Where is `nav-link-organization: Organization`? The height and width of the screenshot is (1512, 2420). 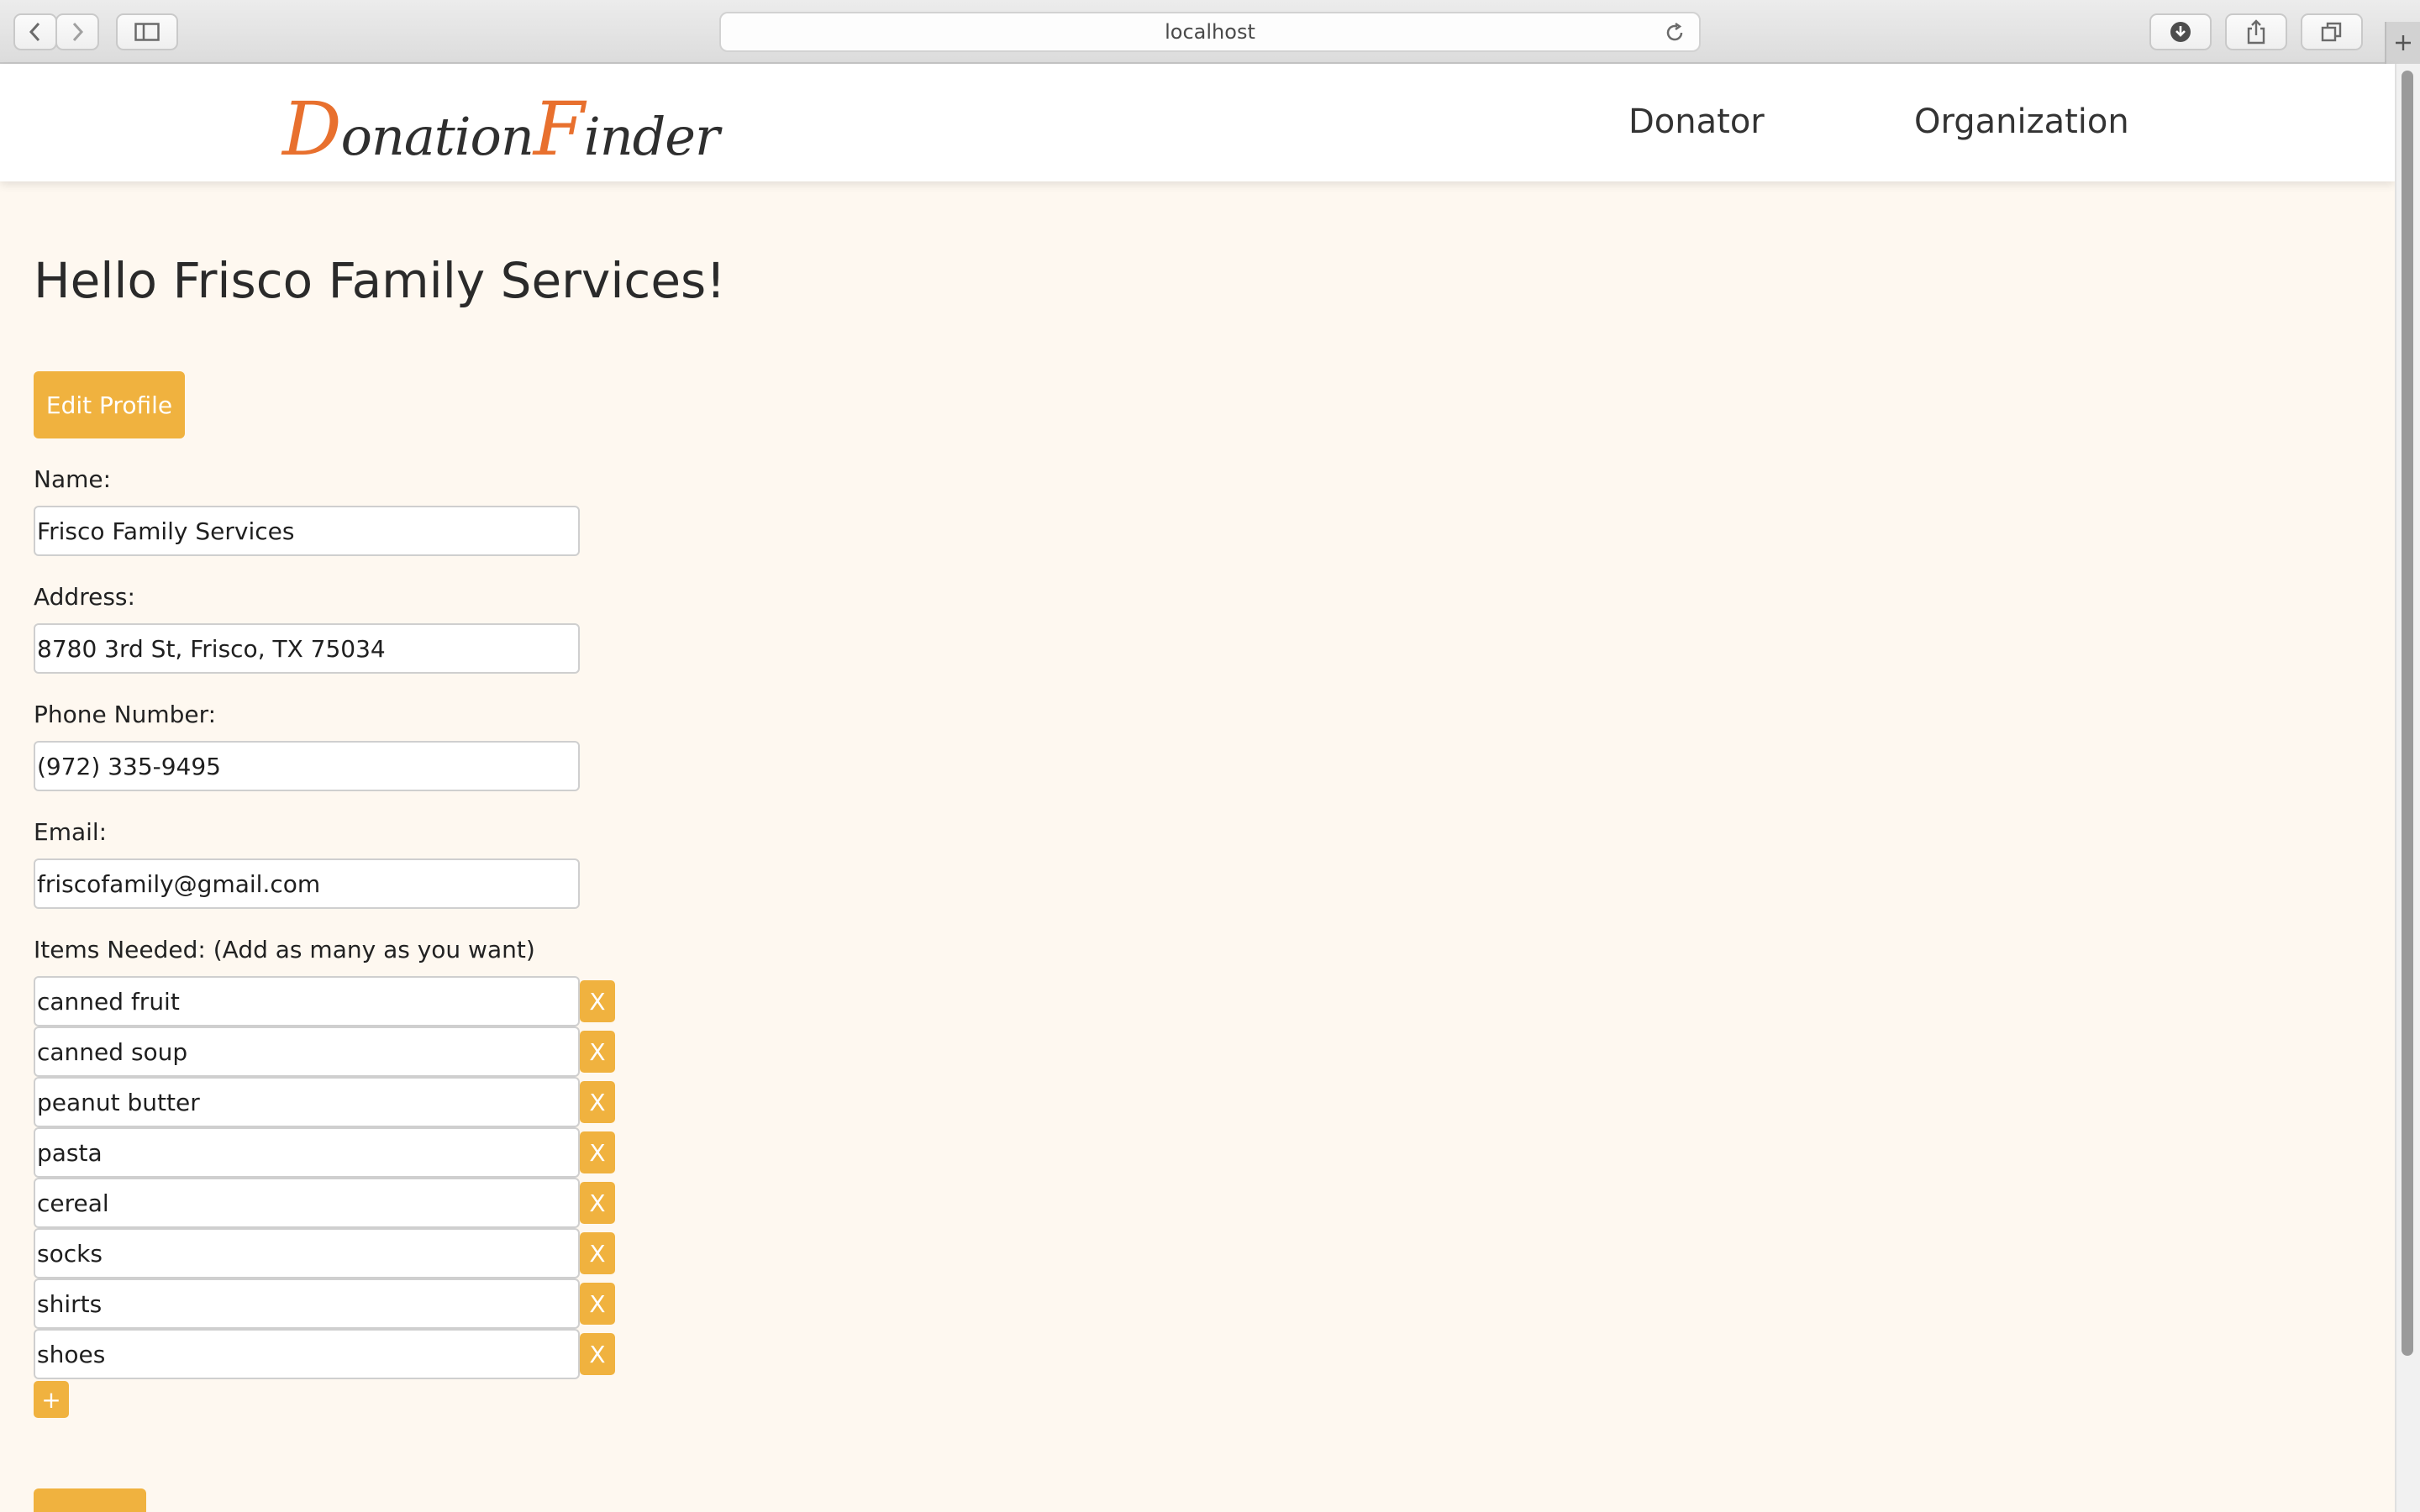 nav-link-organization: Organization is located at coordinates (2022, 121).